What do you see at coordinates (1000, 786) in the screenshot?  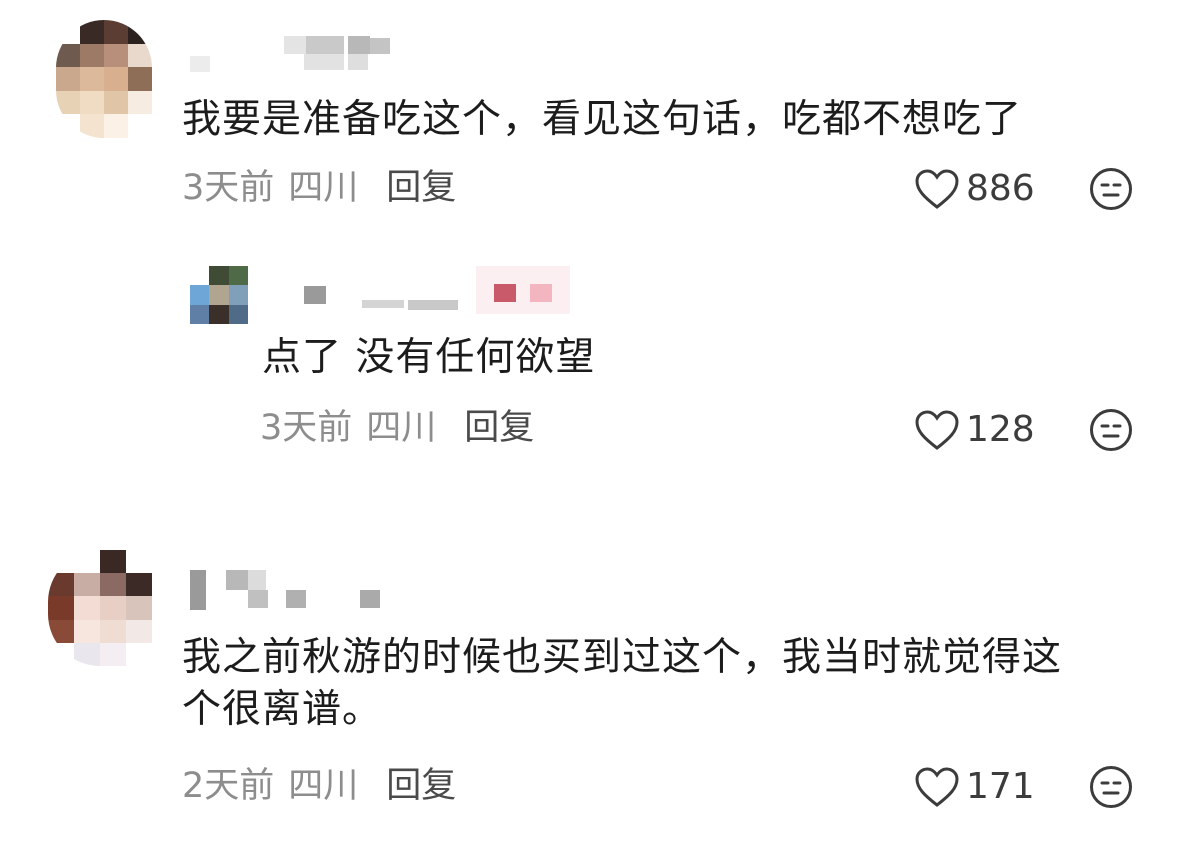 I see `like-count: 171` at bounding box center [1000, 786].